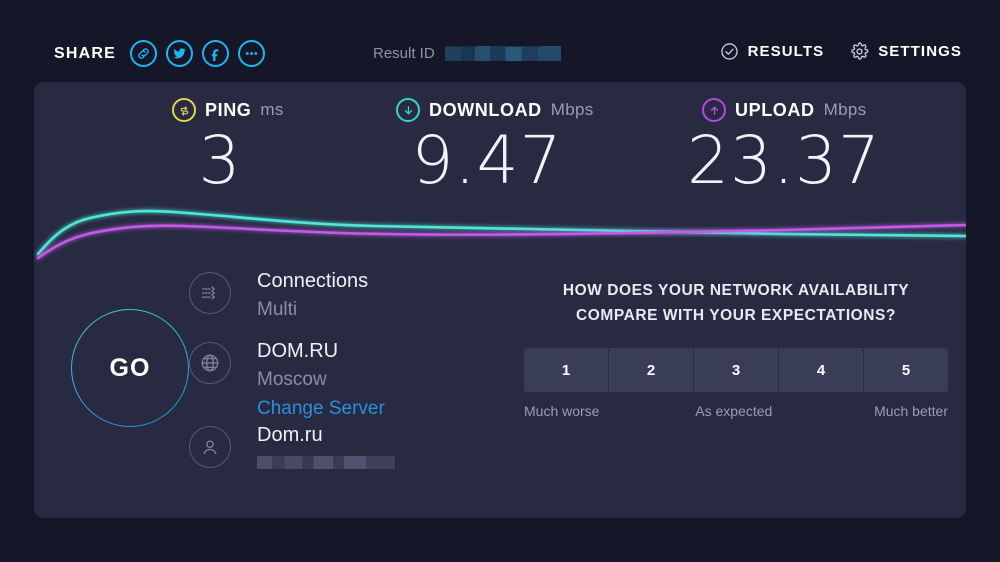 Image resolution: width=1000 pixels, height=562 pixels. What do you see at coordinates (841, 51) in the screenshot?
I see `topbar-actions: RESULTS SETTINGS` at bounding box center [841, 51].